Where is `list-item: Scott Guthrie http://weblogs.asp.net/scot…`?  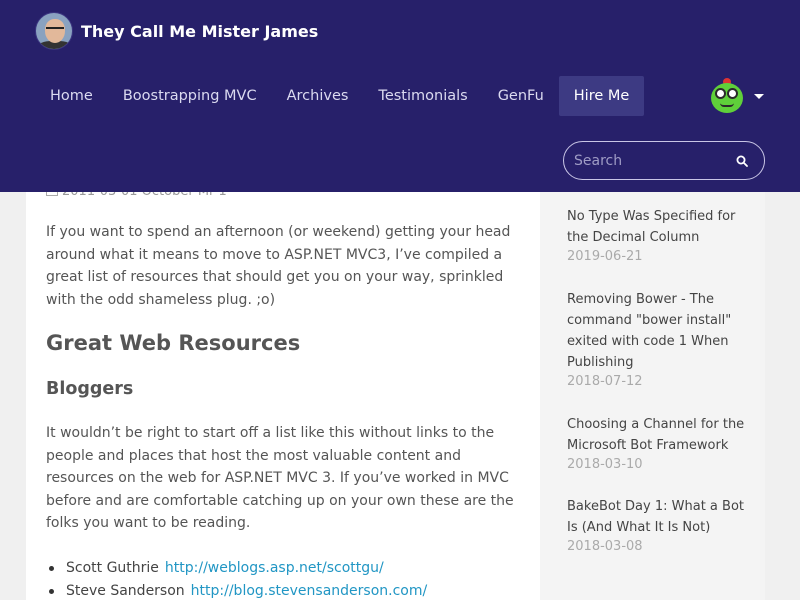
list-item: Scott Guthrie http://weblogs.asp.net/scot… is located at coordinates (236, 568).